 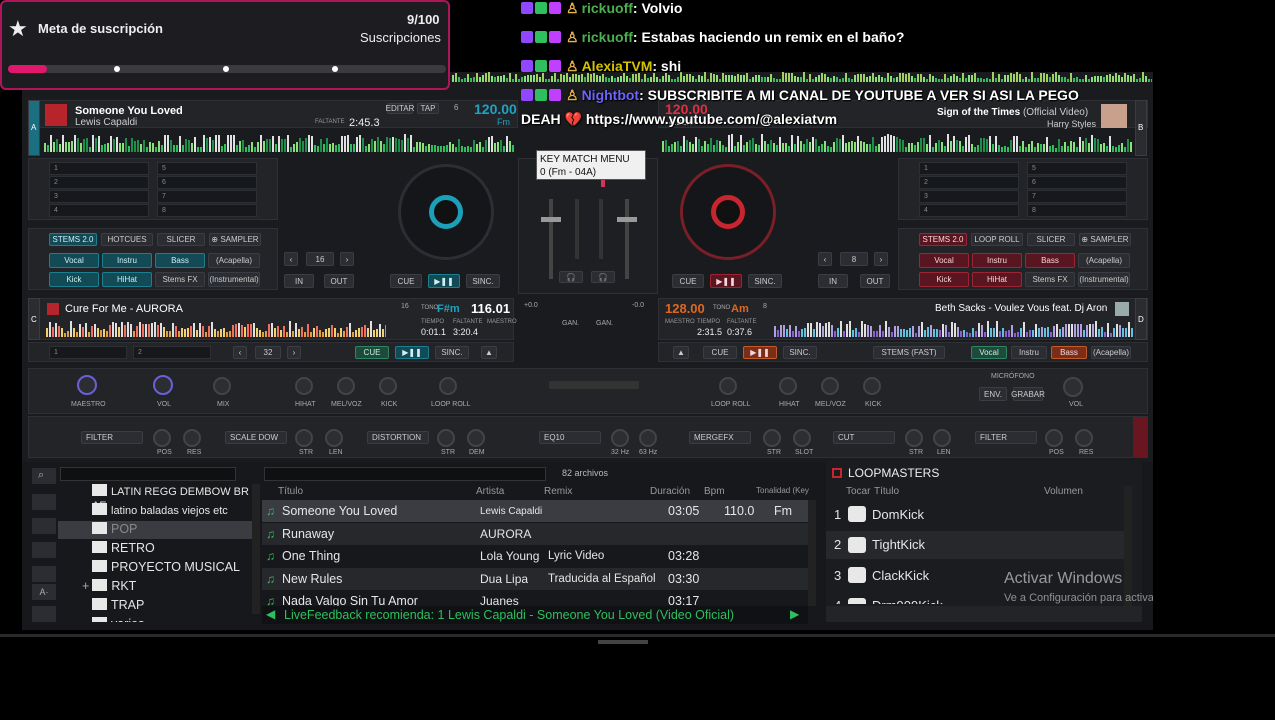 What do you see at coordinates (714, 491) in the screenshot?
I see `col-bpm: Bpm` at bounding box center [714, 491].